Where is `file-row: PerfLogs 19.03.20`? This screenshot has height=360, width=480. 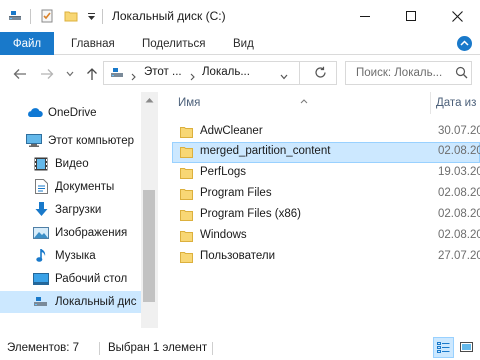 file-row: PerfLogs 19.03.20 is located at coordinates (326, 173).